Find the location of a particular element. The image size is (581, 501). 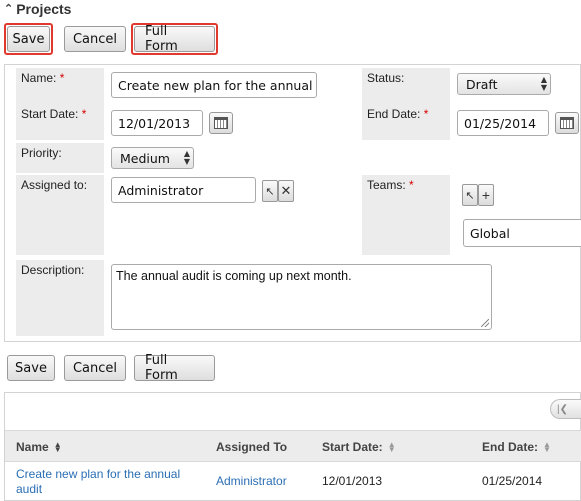

save-button: Save is located at coordinates (28, 39).